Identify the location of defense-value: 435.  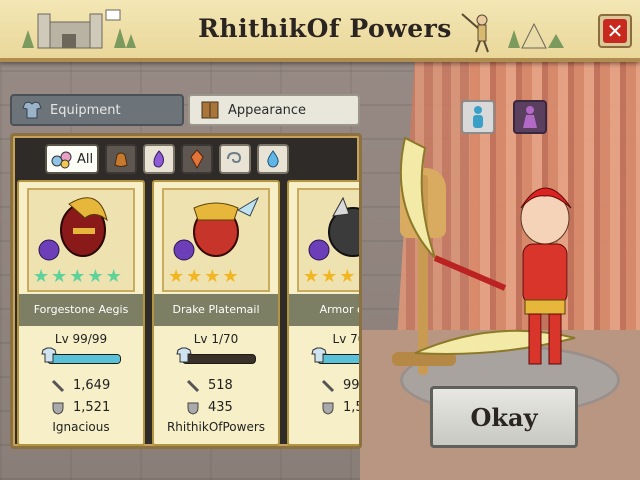
(220, 407).